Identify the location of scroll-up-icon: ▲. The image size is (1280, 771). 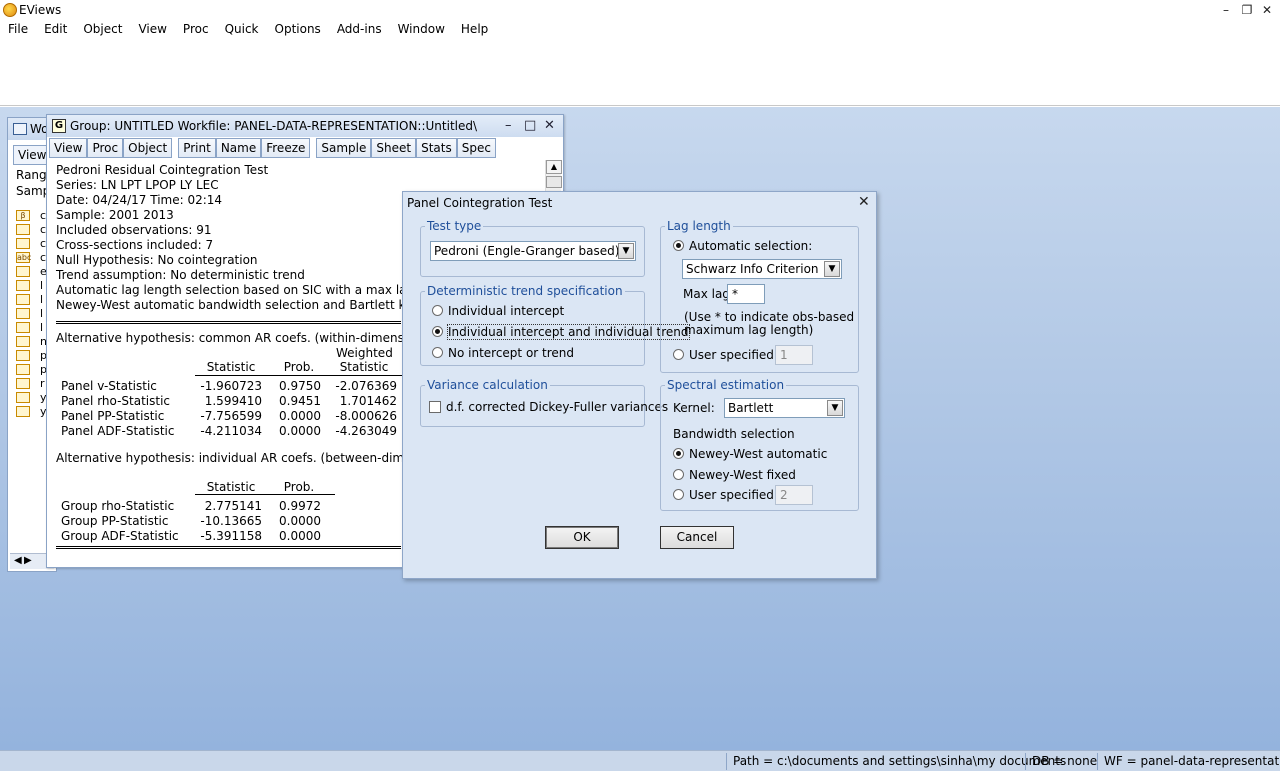
(554, 167).